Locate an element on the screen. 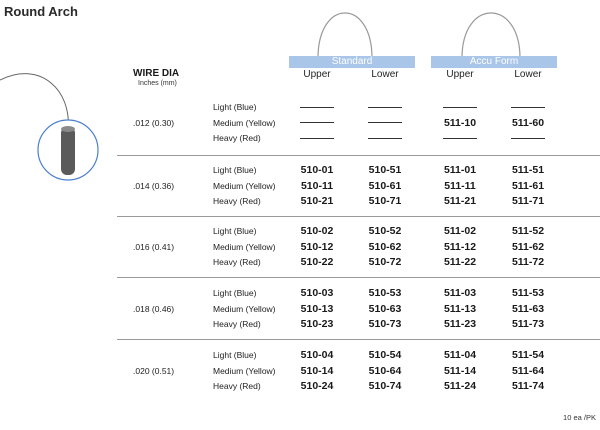 This screenshot has height=430, width=600. part-number: 511-01 is located at coordinates (460, 170).